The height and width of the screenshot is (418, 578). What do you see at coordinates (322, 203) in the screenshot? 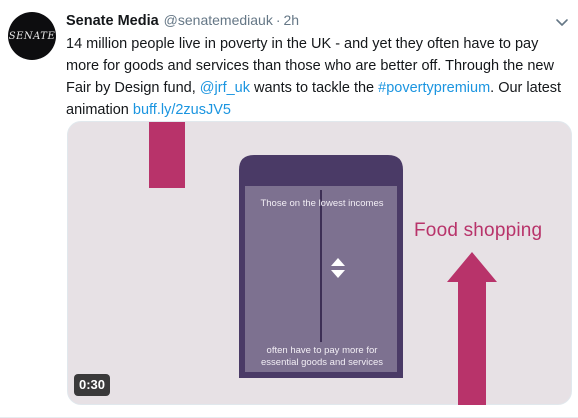
I see `panel-top-caption: Those on the lowest incomes` at bounding box center [322, 203].